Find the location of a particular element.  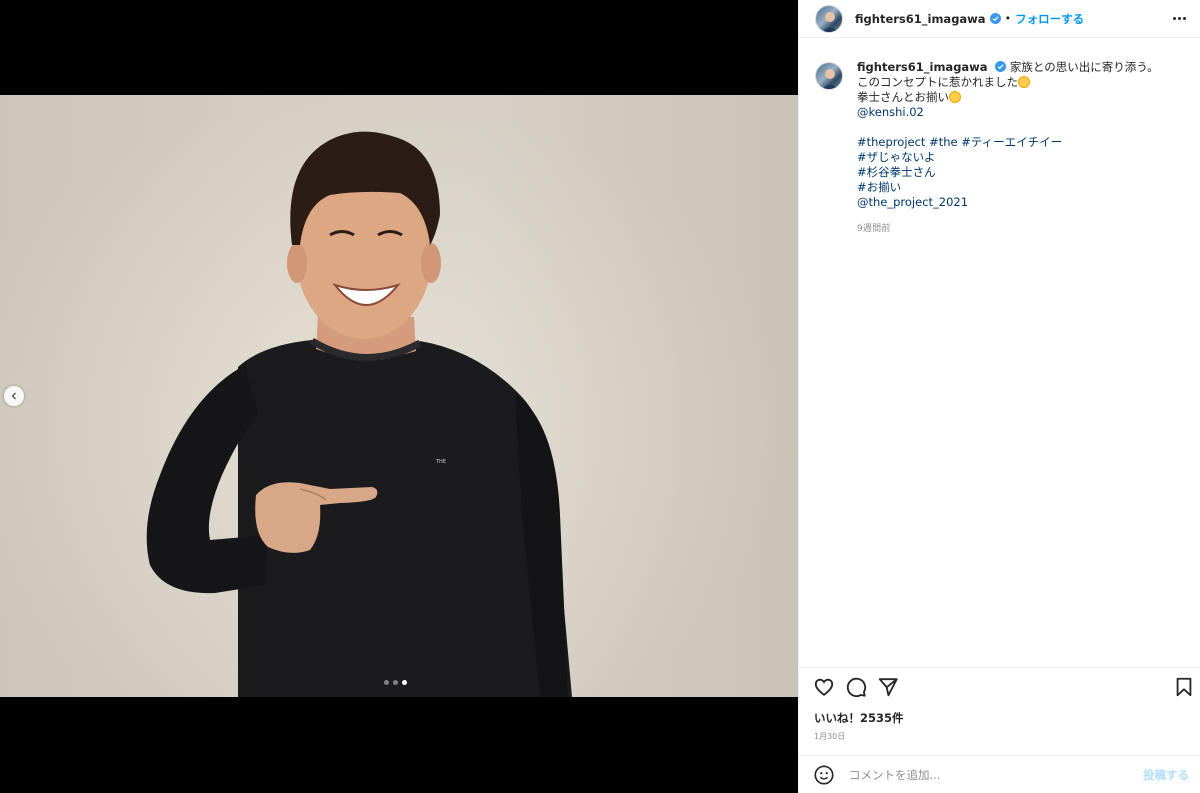

caption-line-2: このコンセプトに惹かれました is located at coordinates (937, 82).